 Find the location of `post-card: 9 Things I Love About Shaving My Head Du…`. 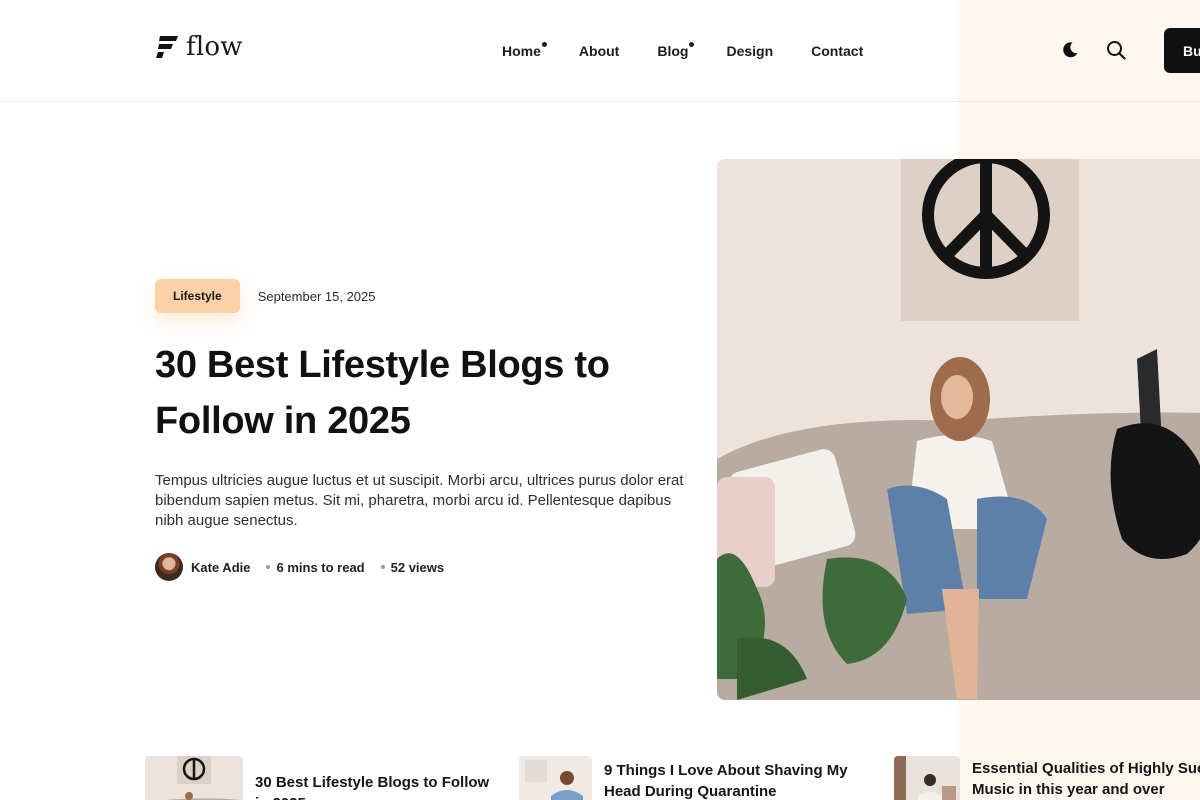

post-card: 9 Things I Love About Shaving My Head Du… is located at coordinates (696, 778).